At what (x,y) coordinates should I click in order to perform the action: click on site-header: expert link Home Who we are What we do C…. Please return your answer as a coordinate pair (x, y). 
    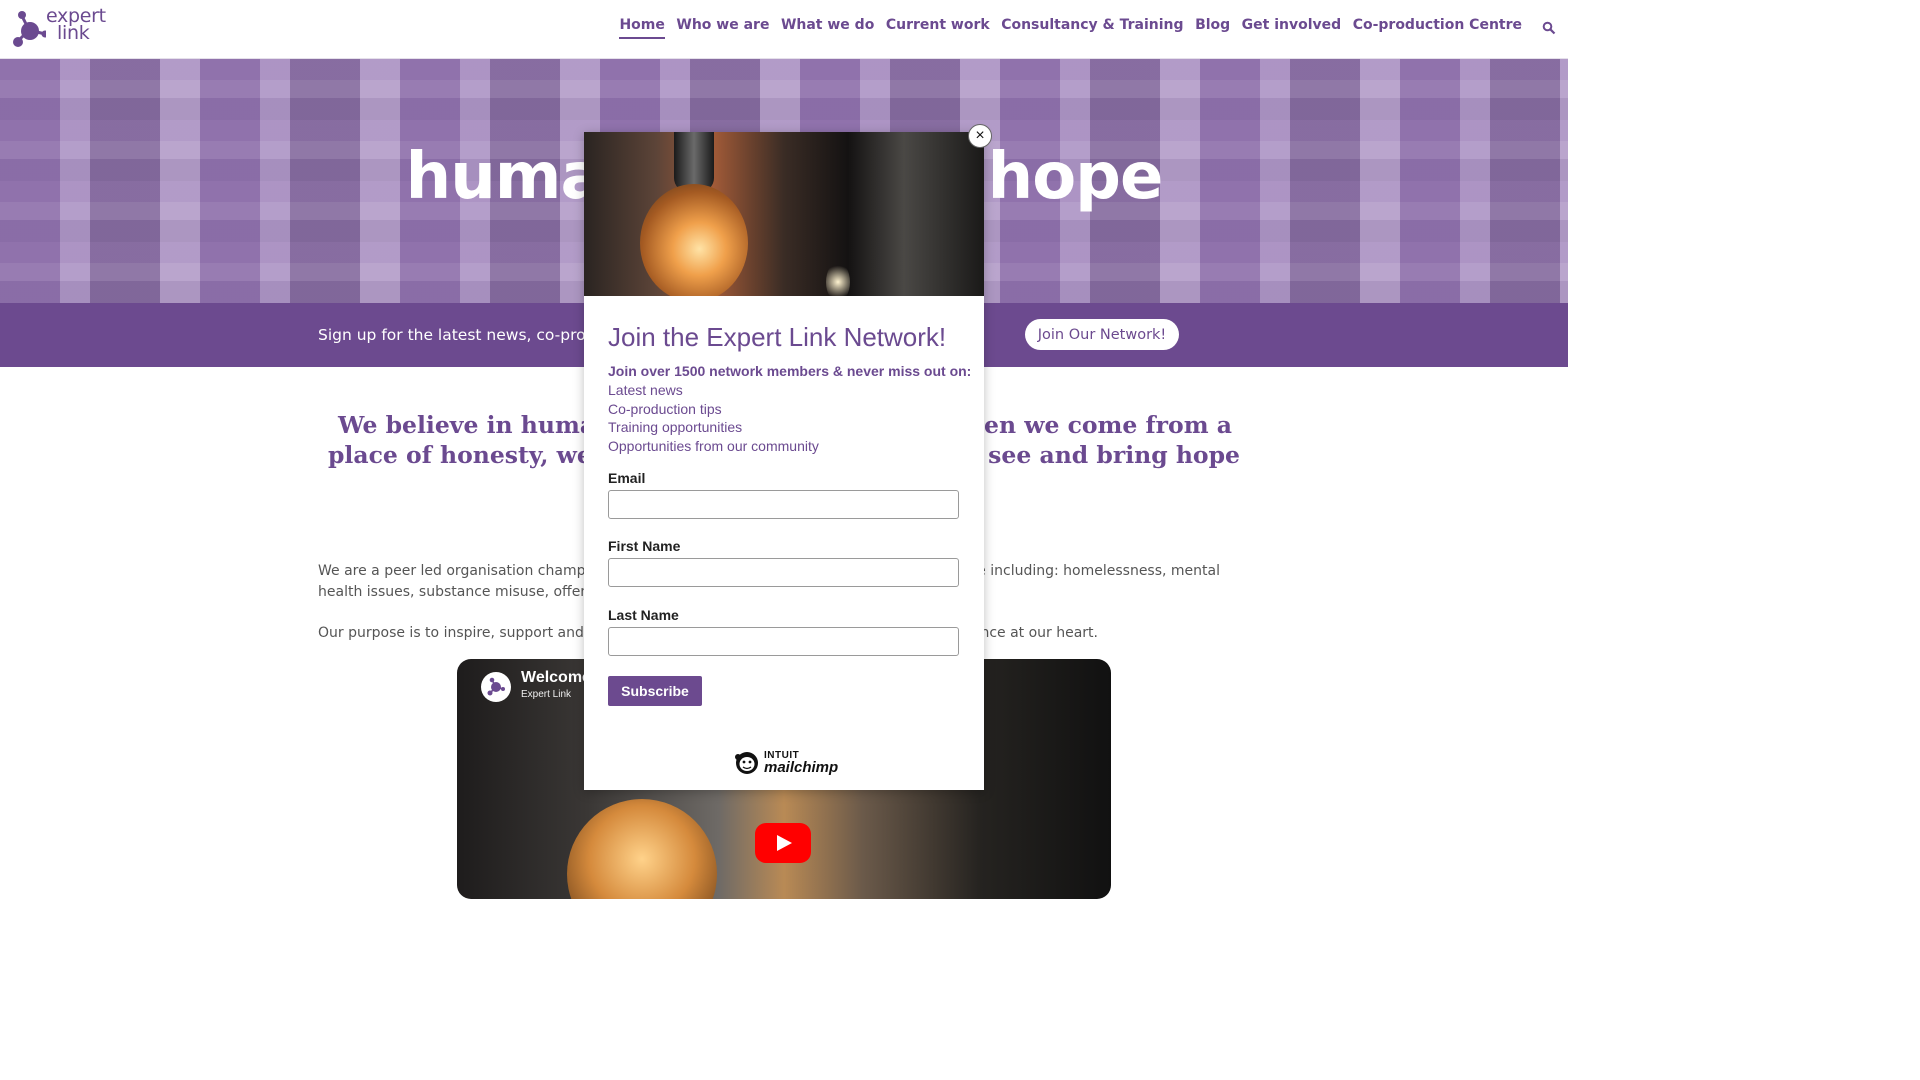
    Looking at the image, I should click on (784, 29).